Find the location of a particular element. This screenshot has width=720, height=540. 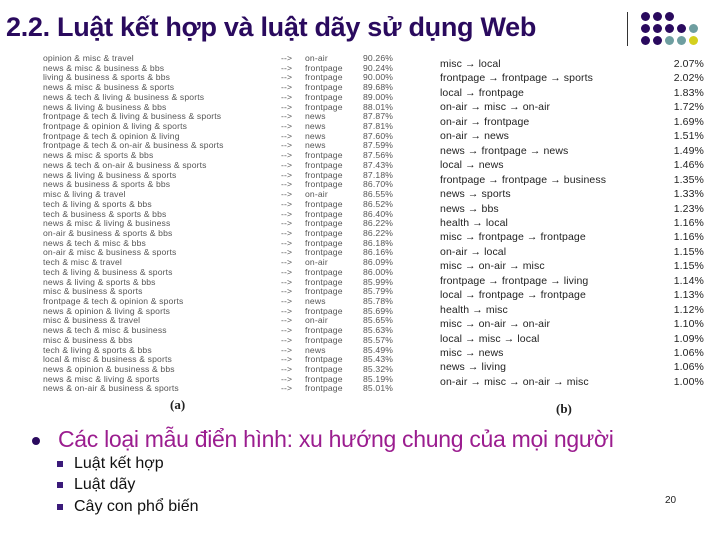

sequence-support: 1.09% is located at coordinates (688, 338).